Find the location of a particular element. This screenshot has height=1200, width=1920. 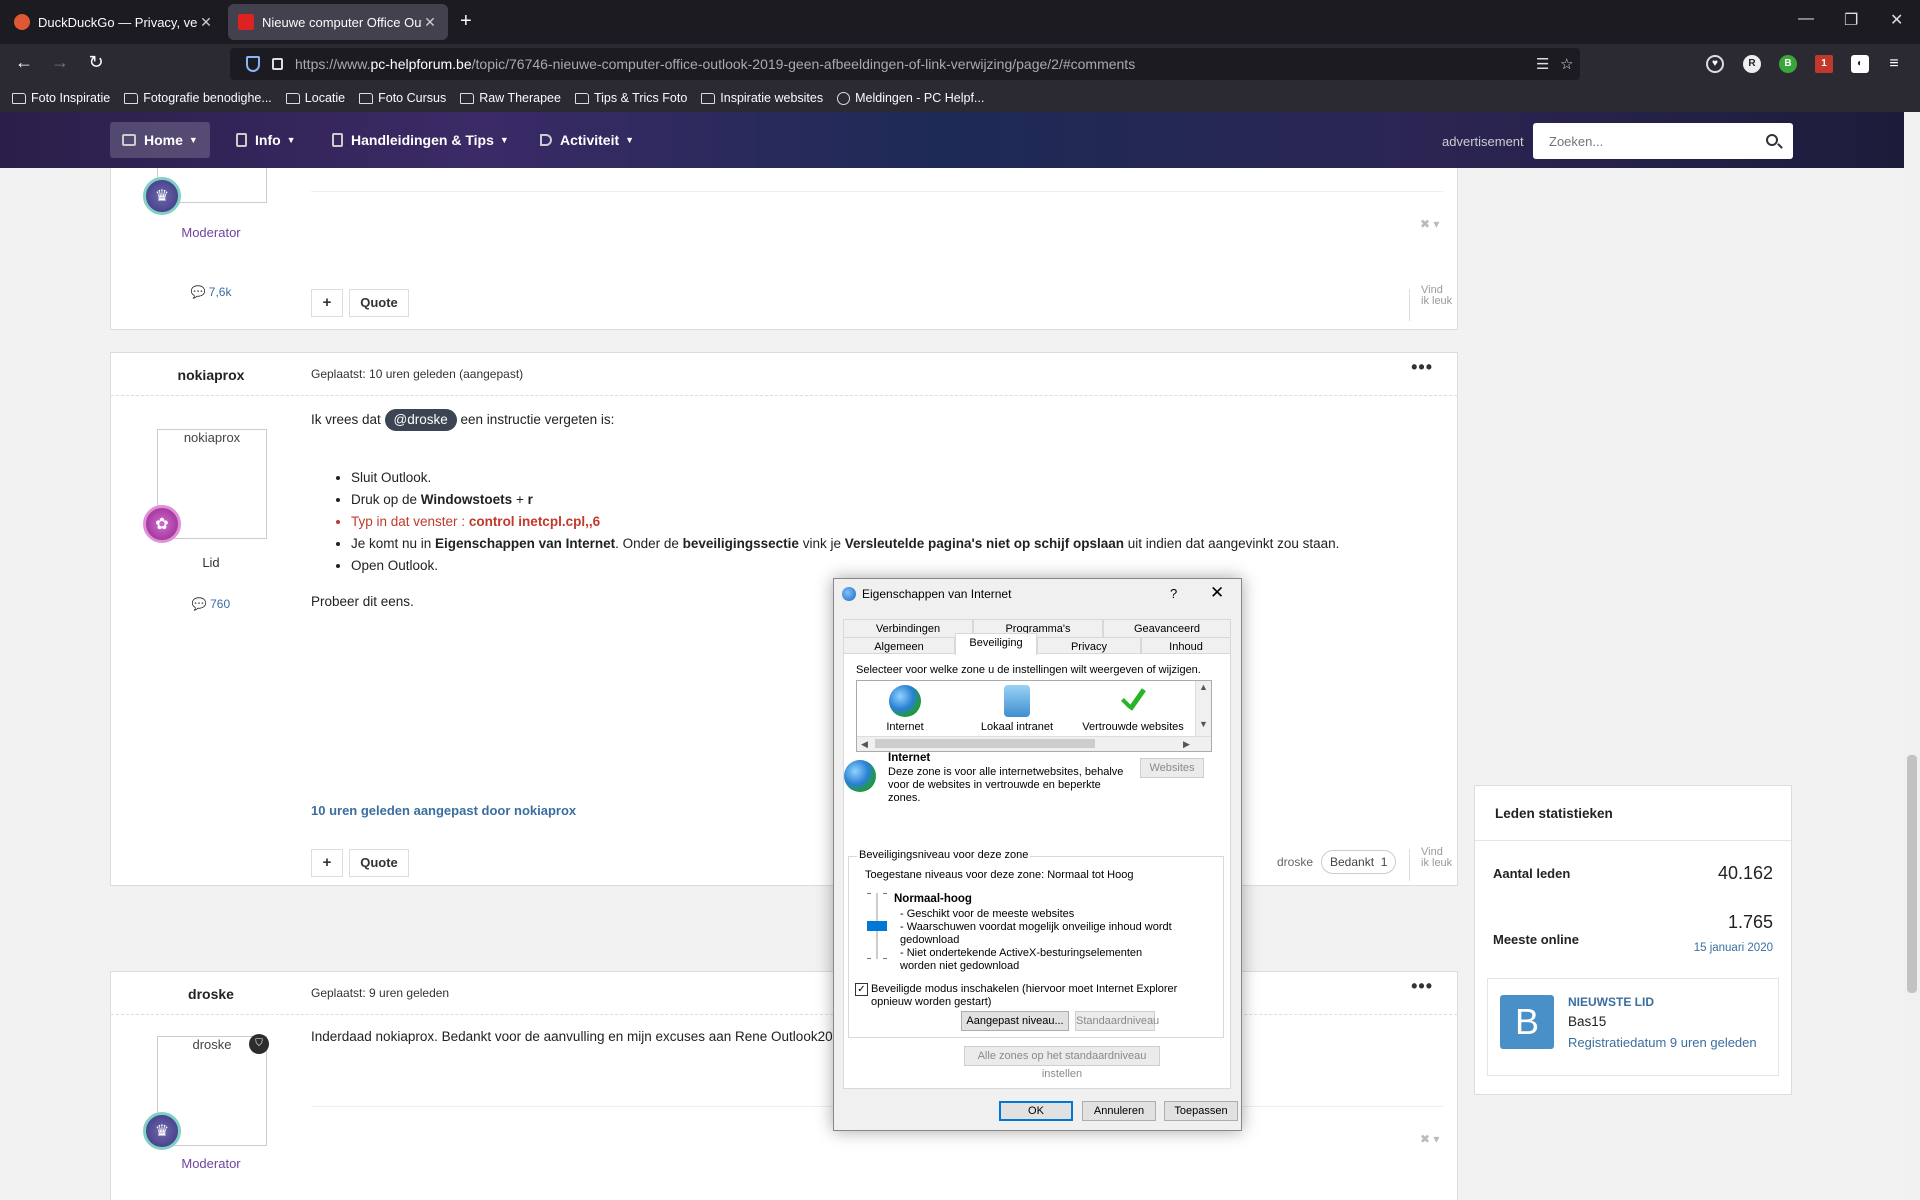

reload-icon: ↻ is located at coordinates (96, 62).